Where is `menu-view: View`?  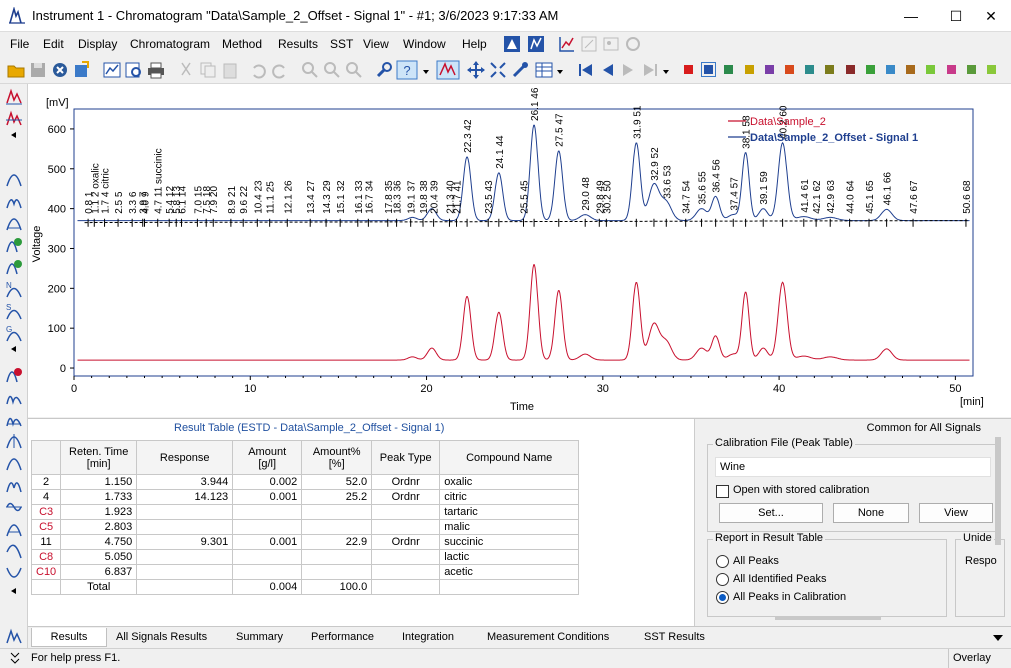 menu-view: View is located at coordinates (376, 44).